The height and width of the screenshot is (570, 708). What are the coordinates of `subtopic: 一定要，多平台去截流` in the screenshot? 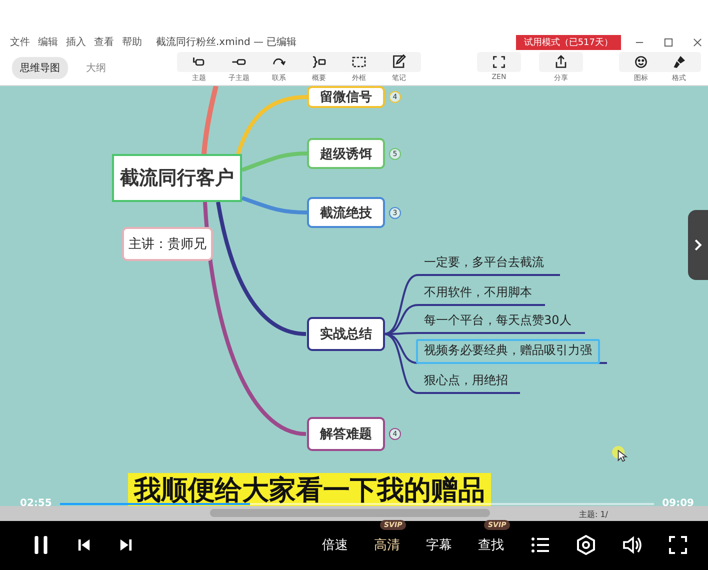 It's located at (484, 262).